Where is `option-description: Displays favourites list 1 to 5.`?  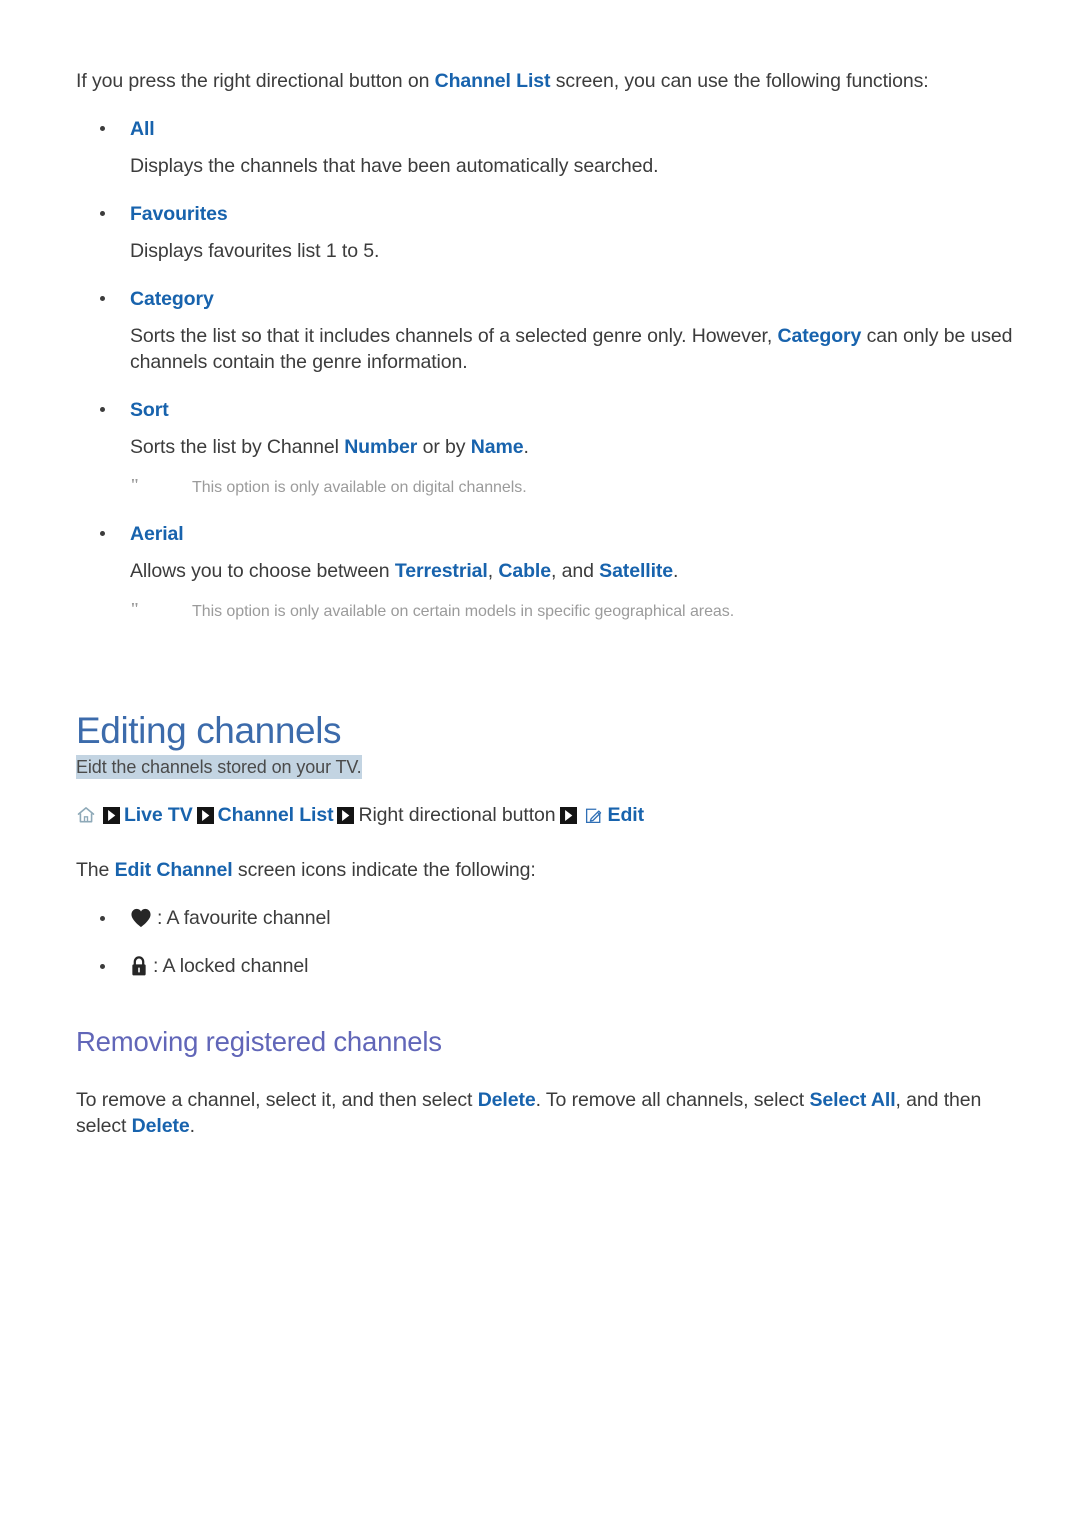 option-description: Displays favourites list 1 to 5. is located at coordinates (574, 251).